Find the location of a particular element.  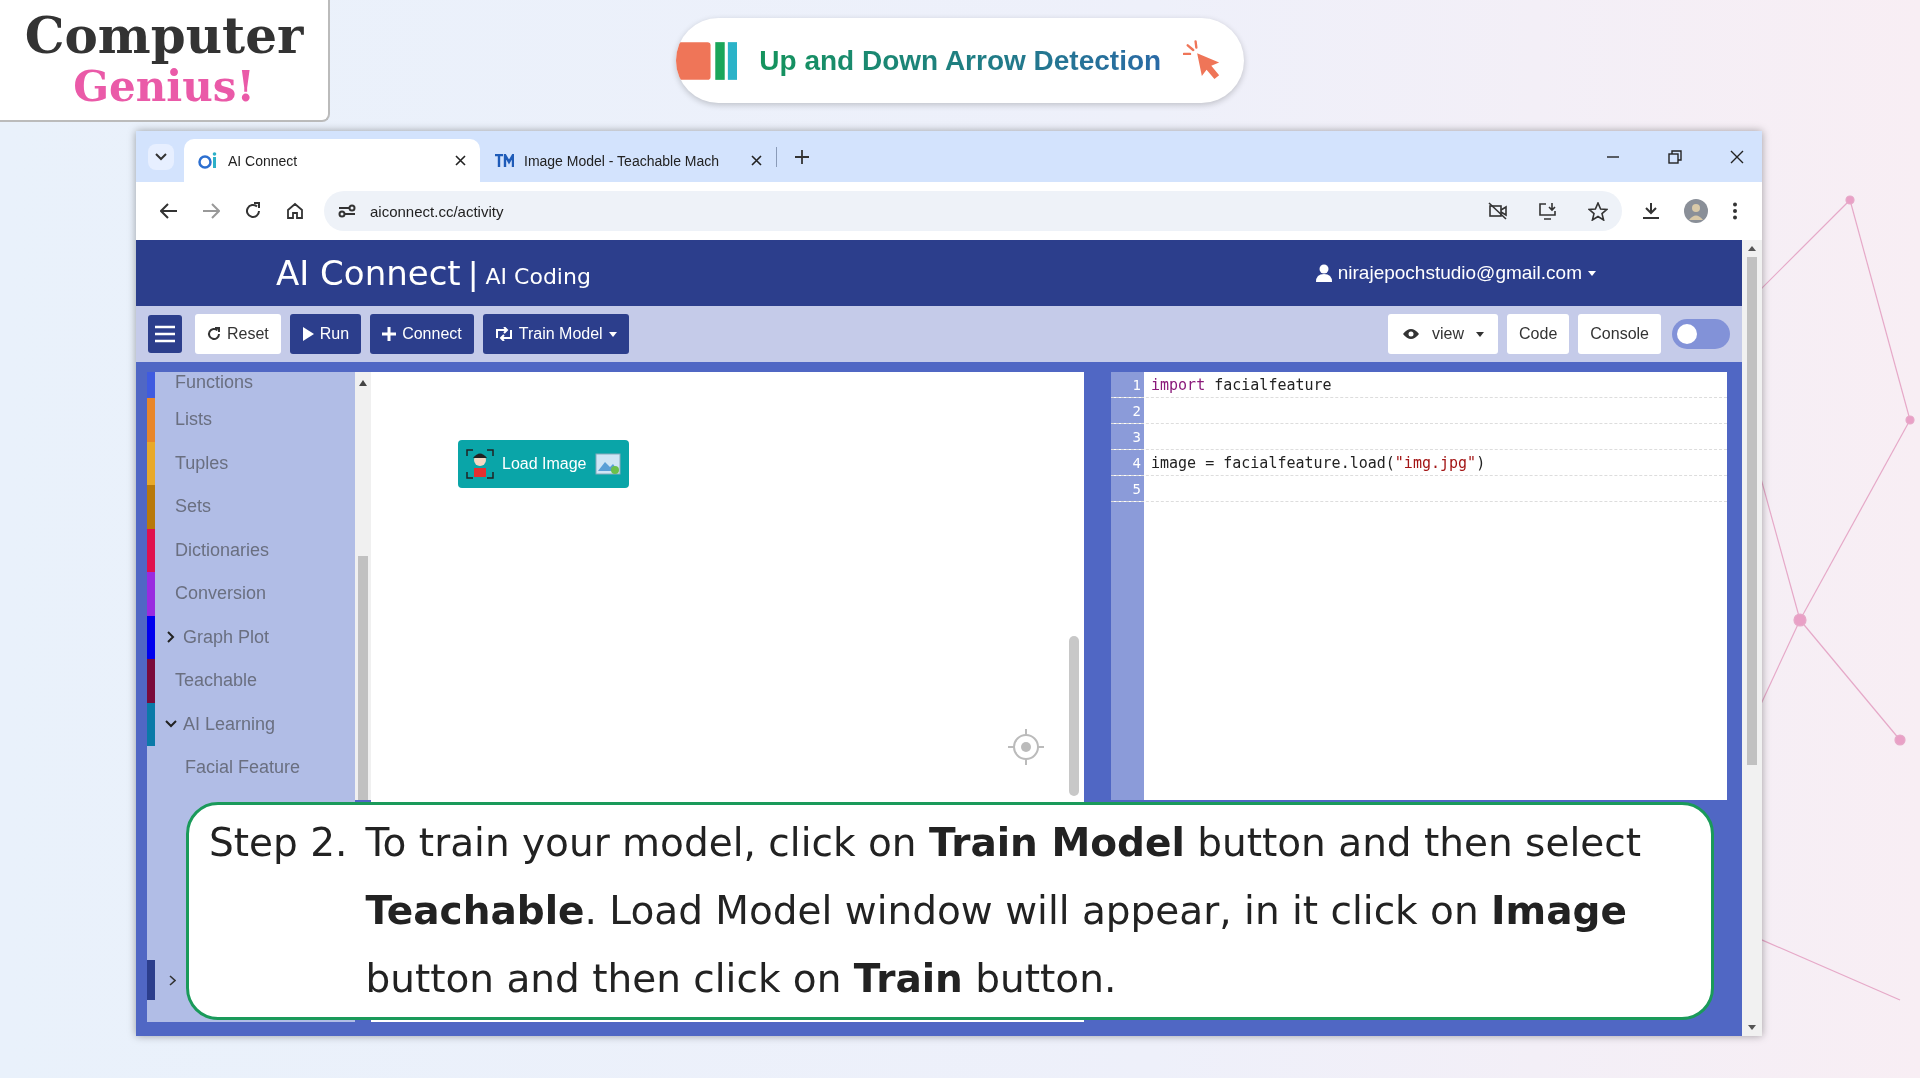

category-label: Sets is located at coordinates (193, 507).